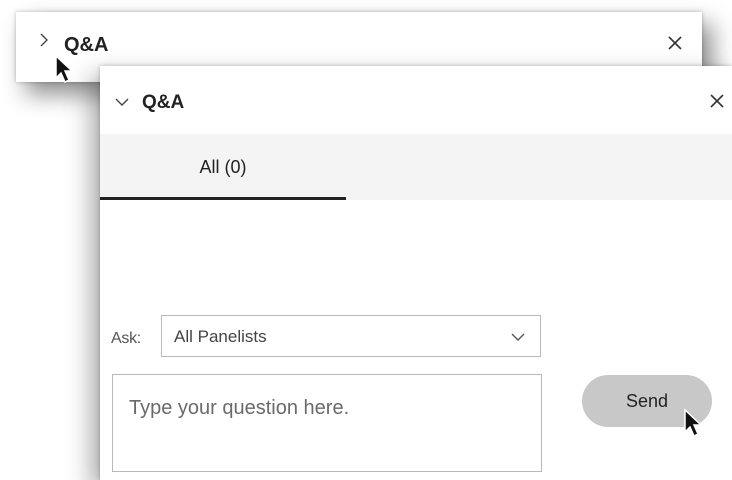 The image size is (732, 480). What do you see at coordinates (44, 40) in the screenshot?
I see `chevron-right-icon` at bounding box center [44, 40].